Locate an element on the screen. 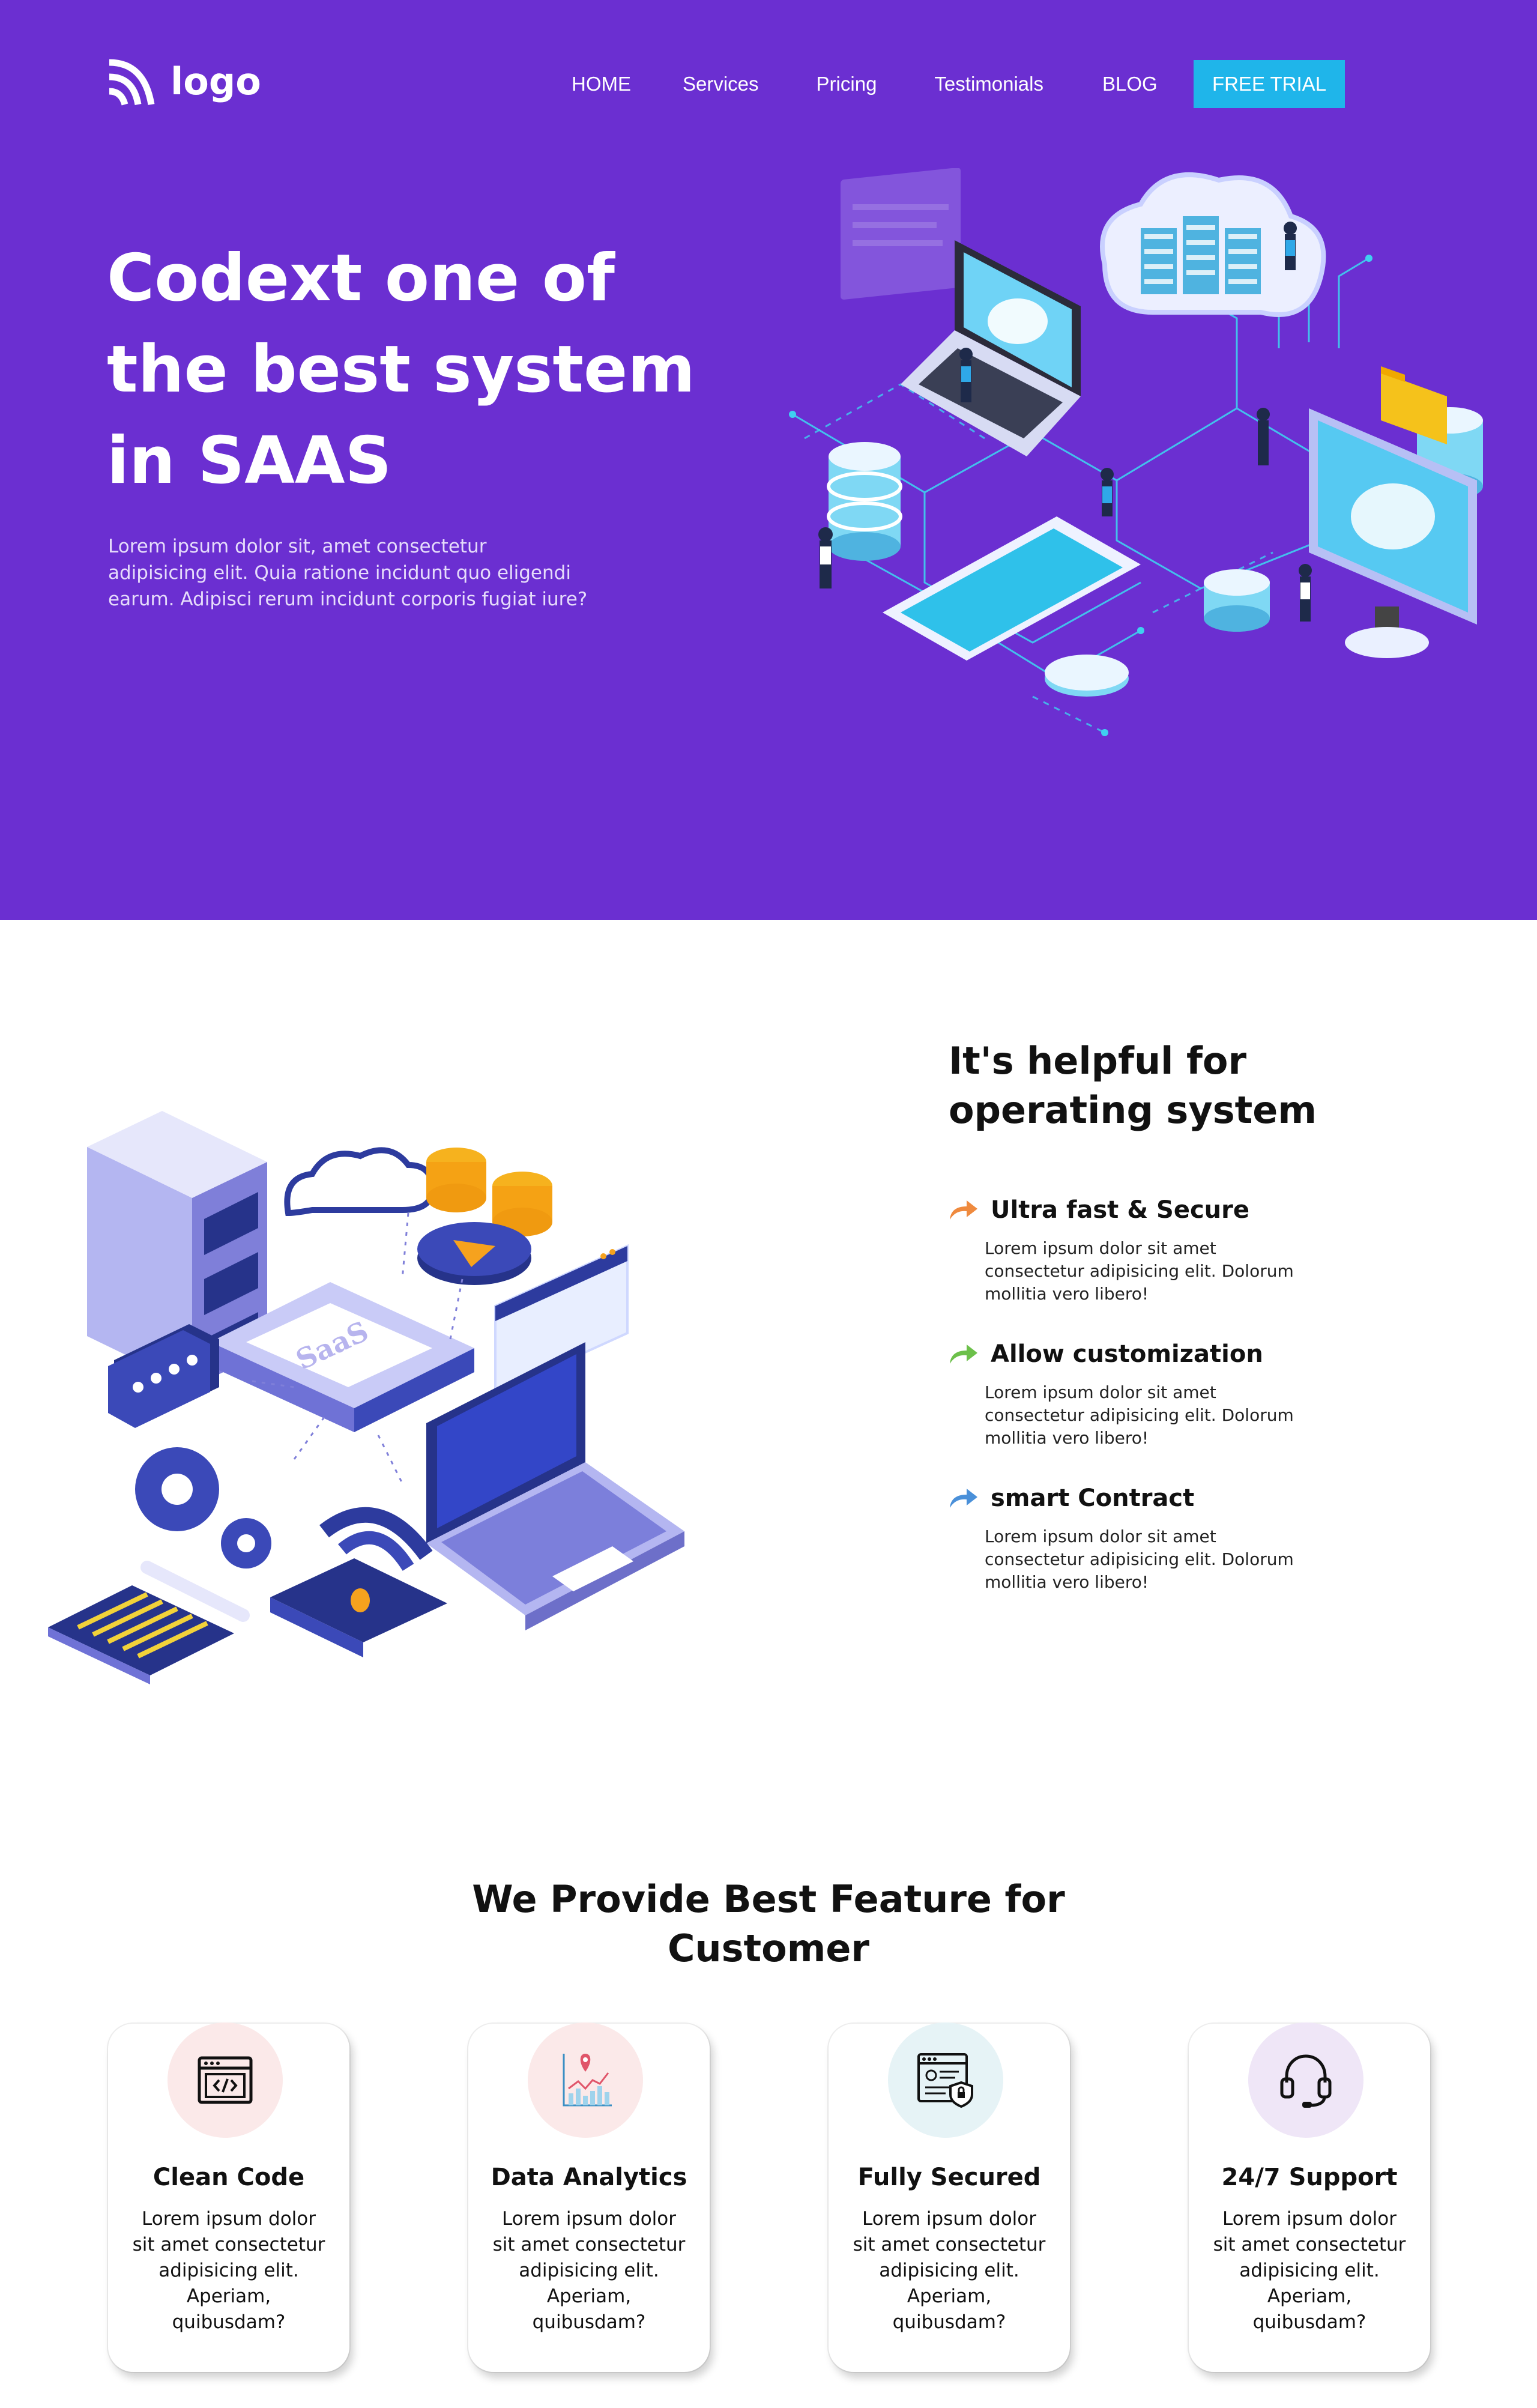  card-title: Fully Secured is located at coordinates (949, 2177).